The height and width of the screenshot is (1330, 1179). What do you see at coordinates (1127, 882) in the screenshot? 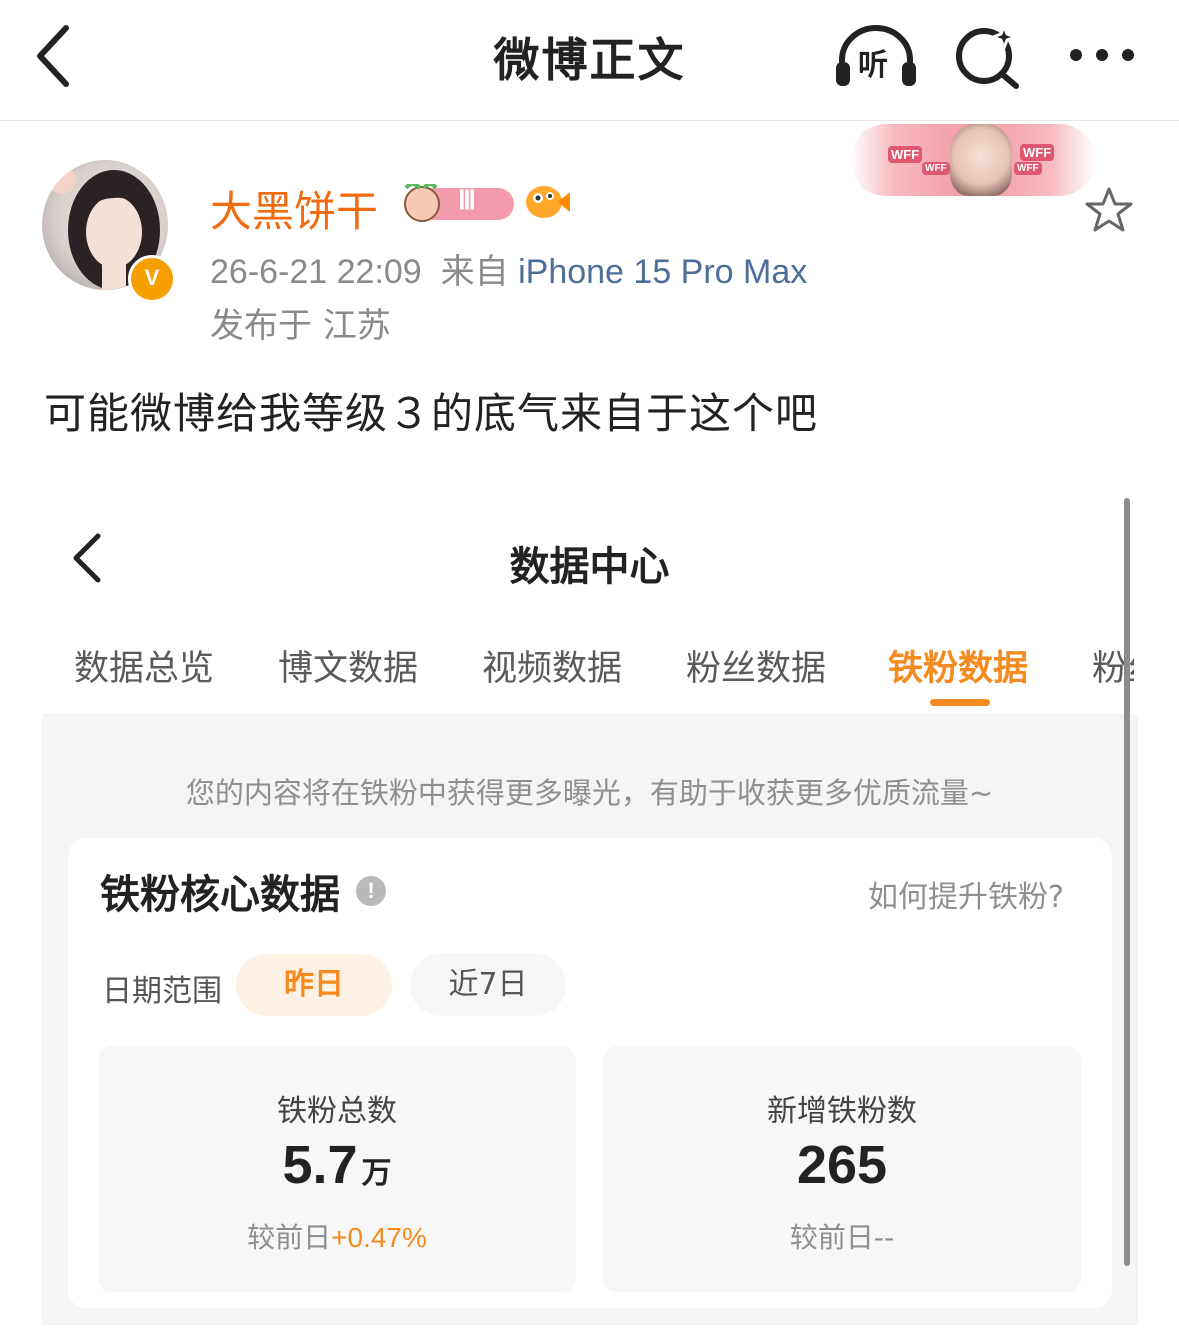
I see `scrollbar` at bounding box center [1127, 882].